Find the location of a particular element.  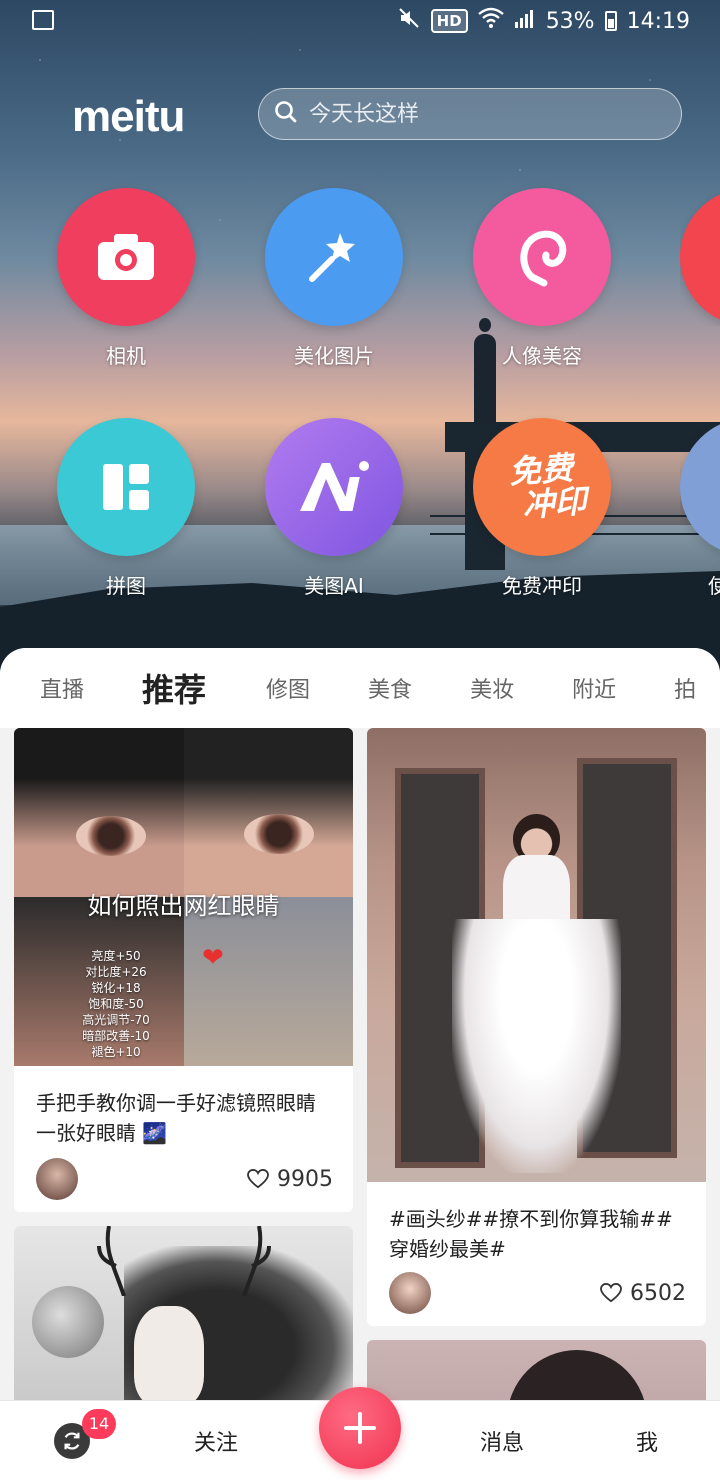

tab-makeup: 美妆 is located at coordinates (492, 688).